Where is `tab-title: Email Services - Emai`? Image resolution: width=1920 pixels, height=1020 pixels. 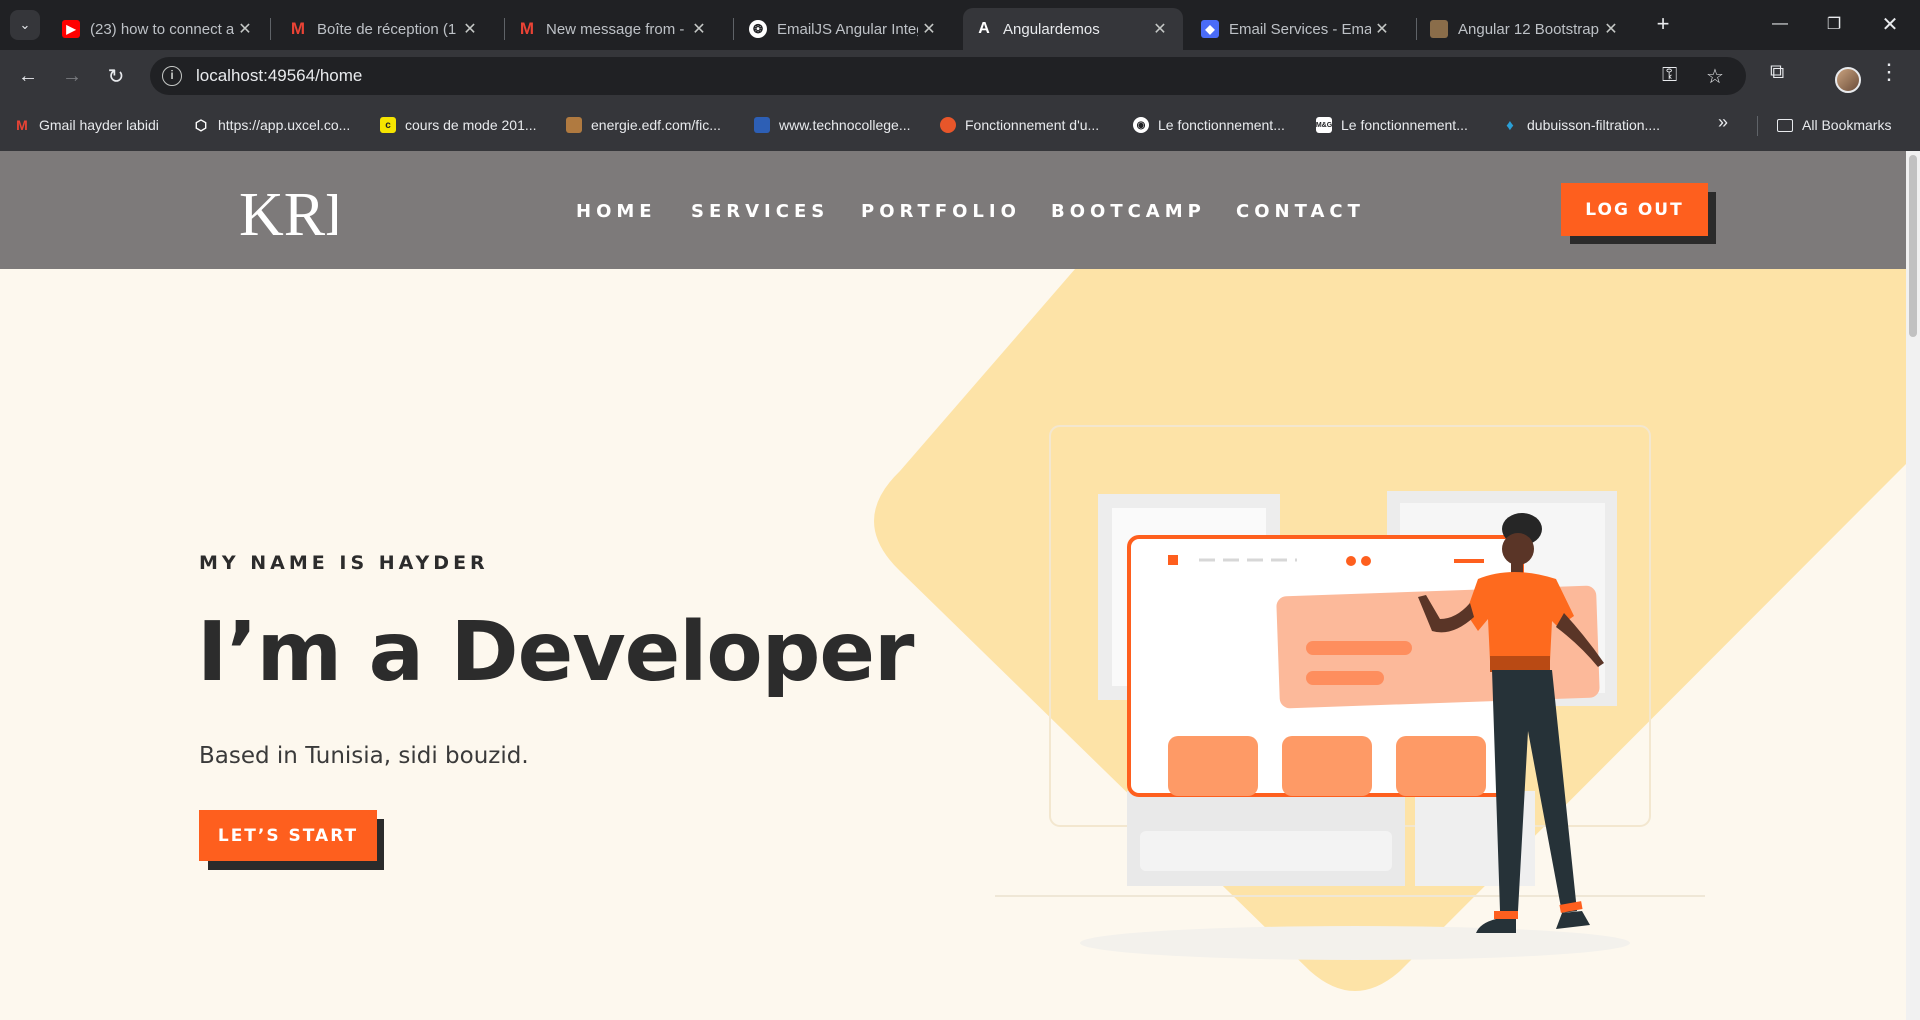
tab-title: Email Services - Emai is located at coordinates (1300, 29).